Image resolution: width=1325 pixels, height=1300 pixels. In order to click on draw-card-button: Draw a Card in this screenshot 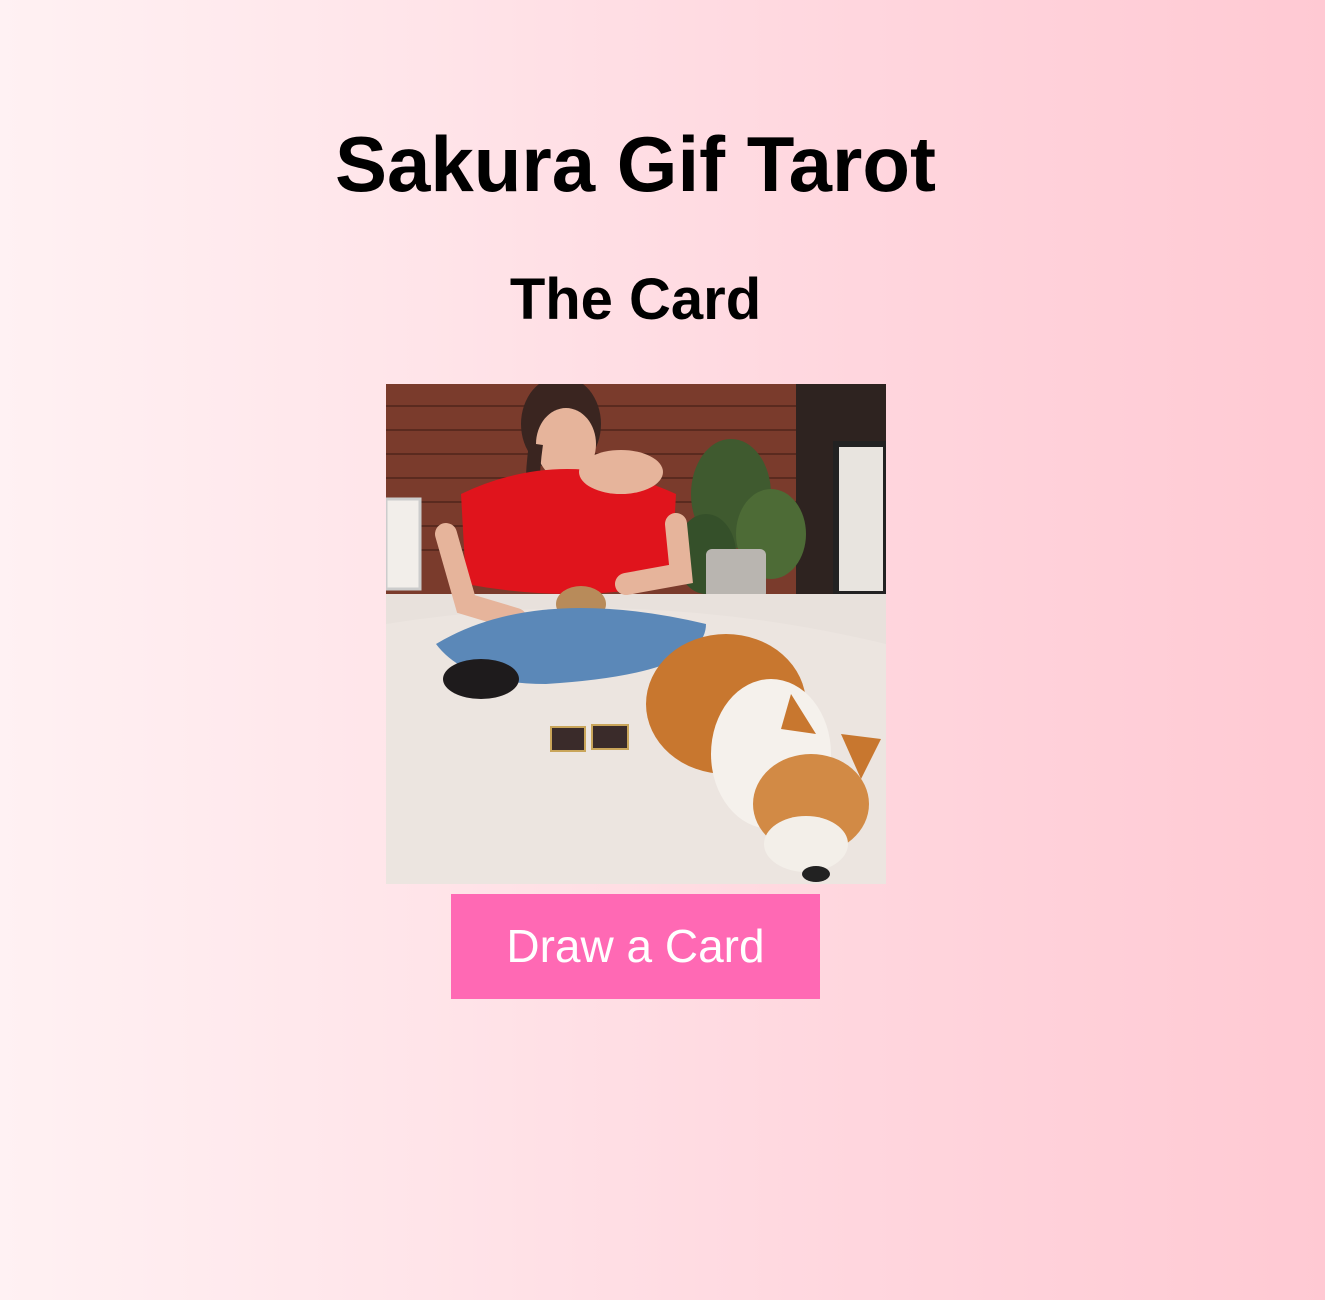, I will do `click(635, 946)`.